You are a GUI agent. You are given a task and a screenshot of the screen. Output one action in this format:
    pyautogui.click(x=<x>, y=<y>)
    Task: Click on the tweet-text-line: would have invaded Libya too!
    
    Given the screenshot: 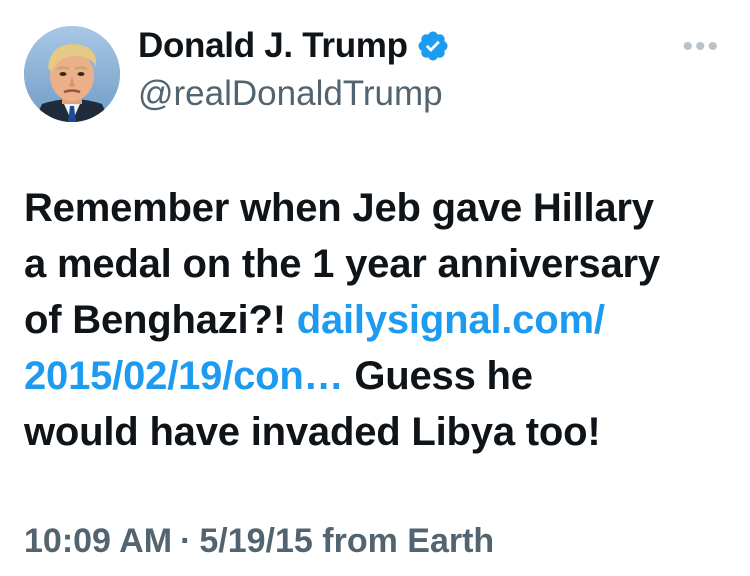 What is the action you would take?
    pyautogui.click(x=312, y=432)
    